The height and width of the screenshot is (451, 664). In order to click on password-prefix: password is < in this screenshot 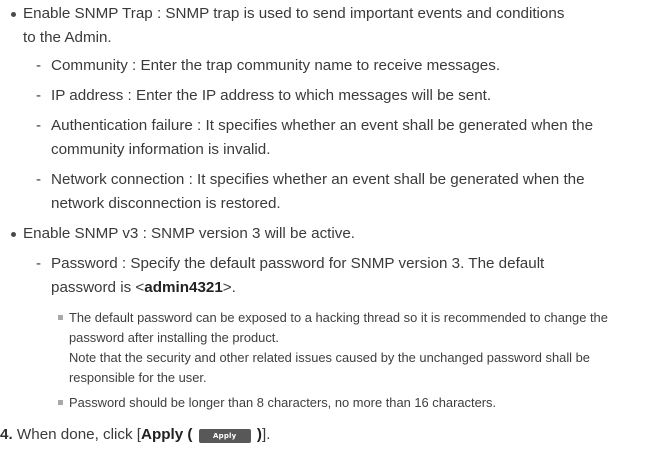, I will do `click(98, 287)`.